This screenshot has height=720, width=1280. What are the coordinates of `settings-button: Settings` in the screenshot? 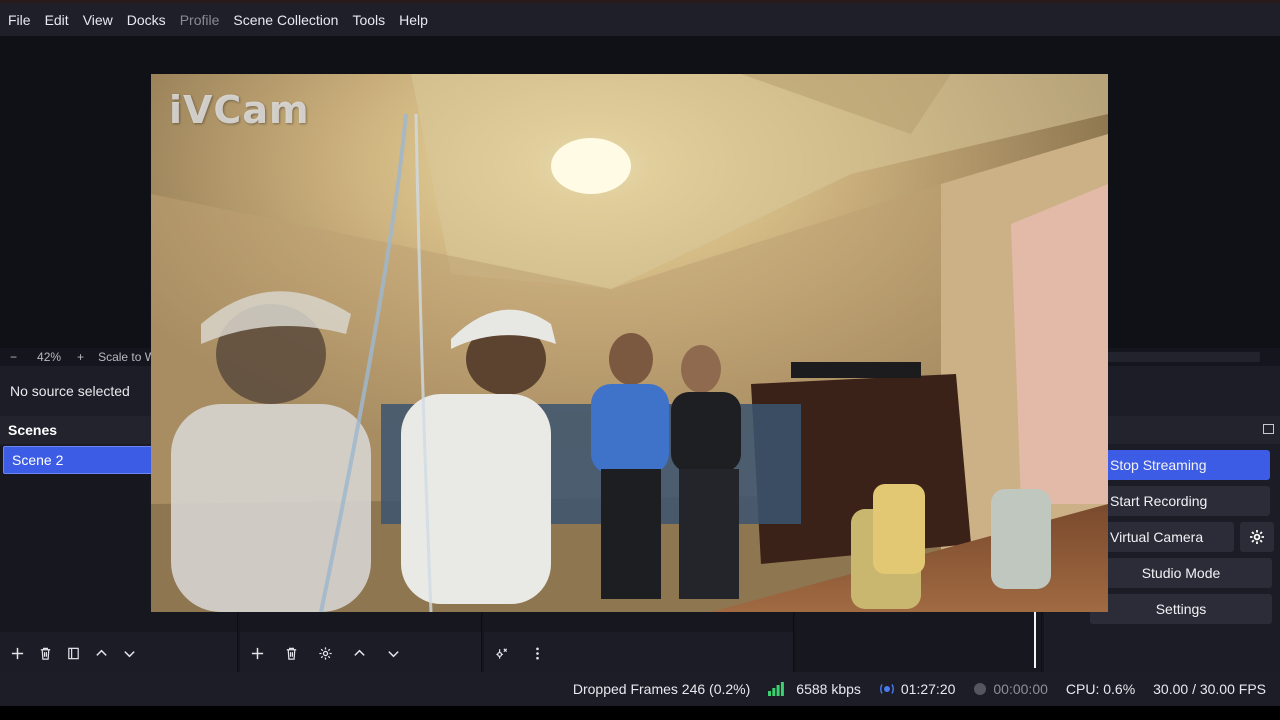 It's located at (1181, 609).